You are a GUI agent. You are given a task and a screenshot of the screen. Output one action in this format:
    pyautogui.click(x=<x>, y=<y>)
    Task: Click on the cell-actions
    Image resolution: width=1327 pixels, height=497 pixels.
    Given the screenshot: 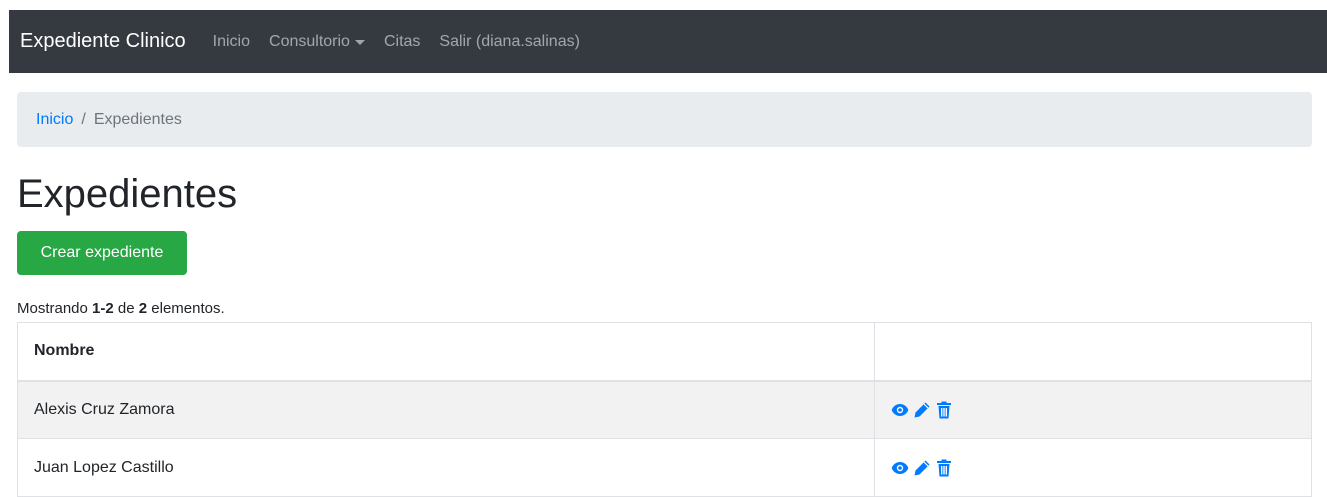 What is the action you would take?
    pyautogui.click(x=1093, y=409)
    